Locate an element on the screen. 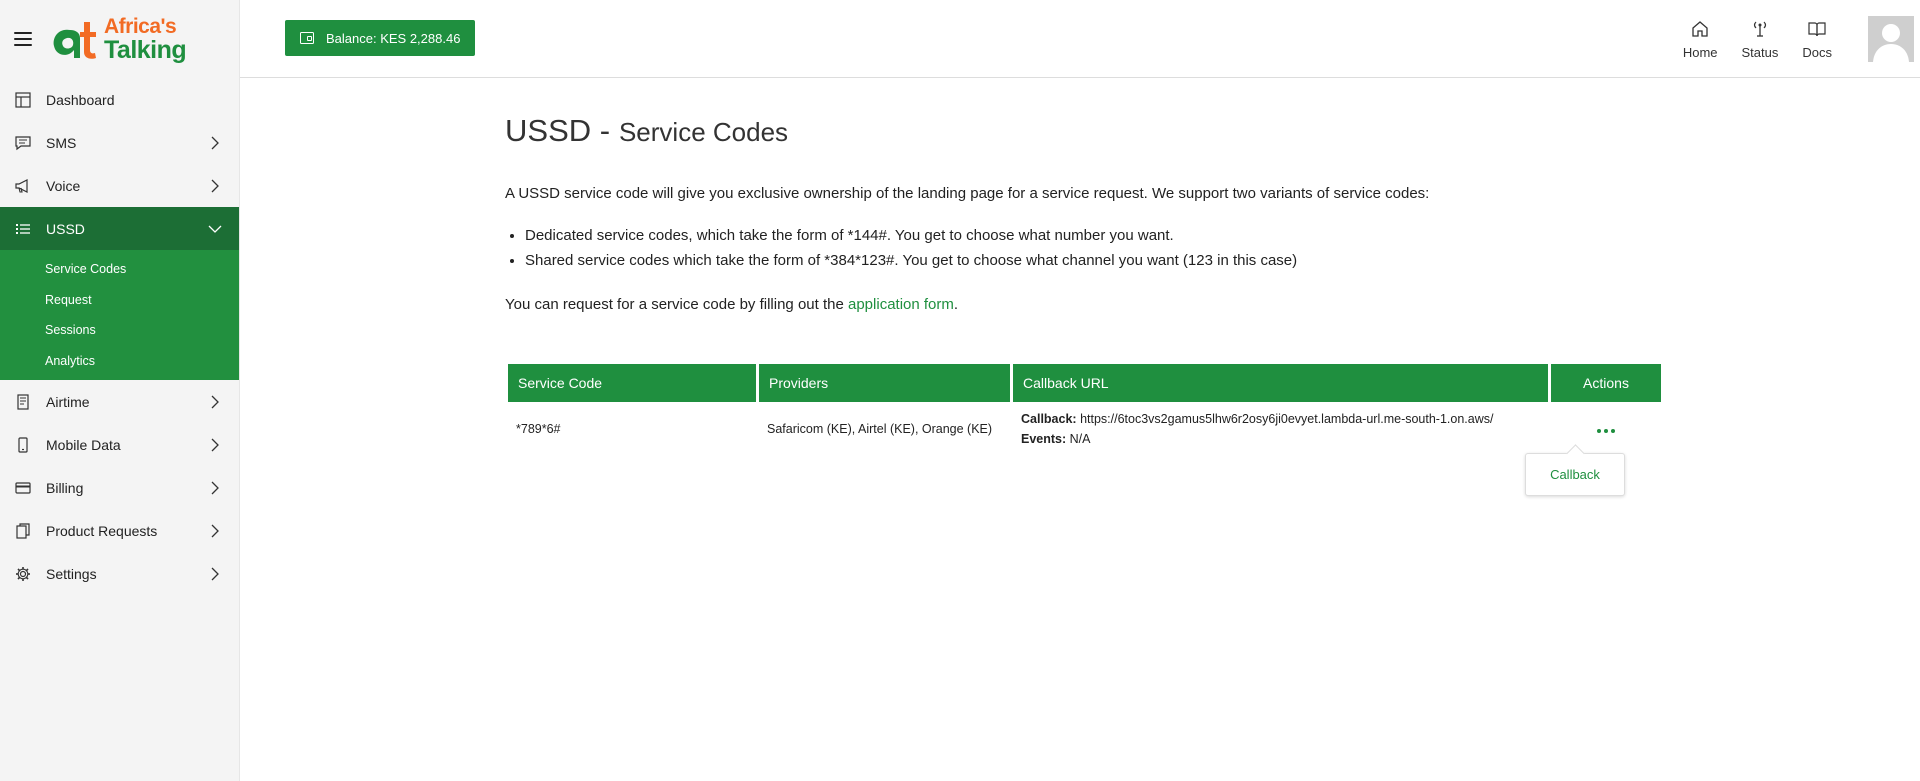 This screenshot has width=1920, height=781. home-icon is located at coordinates (1700, 29).